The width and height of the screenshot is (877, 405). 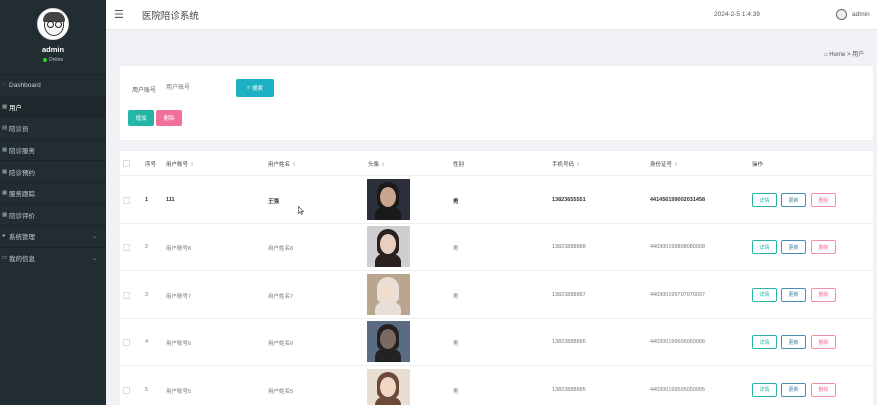 I want to click on cell-index: 2, so click(x=147, y=247).